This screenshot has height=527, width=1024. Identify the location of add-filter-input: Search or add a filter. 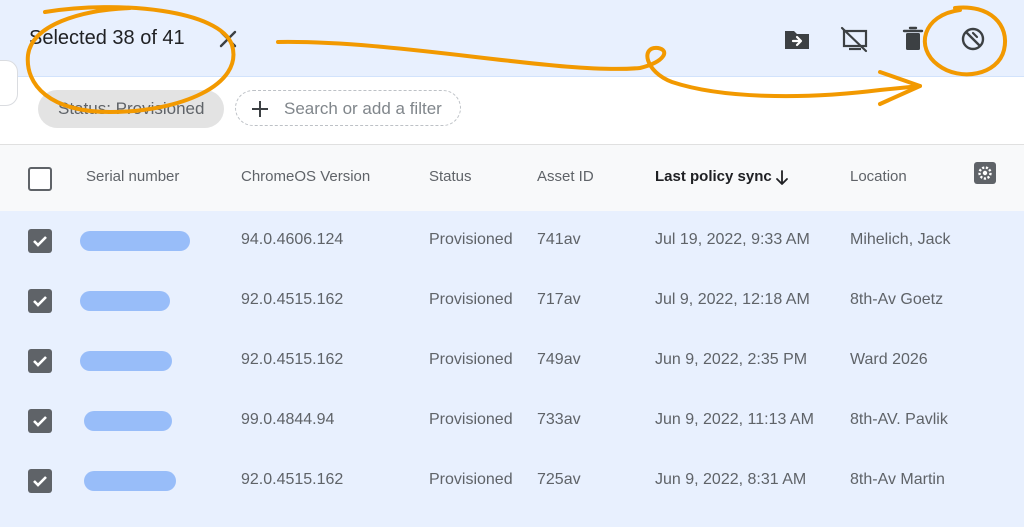
(348, 108).